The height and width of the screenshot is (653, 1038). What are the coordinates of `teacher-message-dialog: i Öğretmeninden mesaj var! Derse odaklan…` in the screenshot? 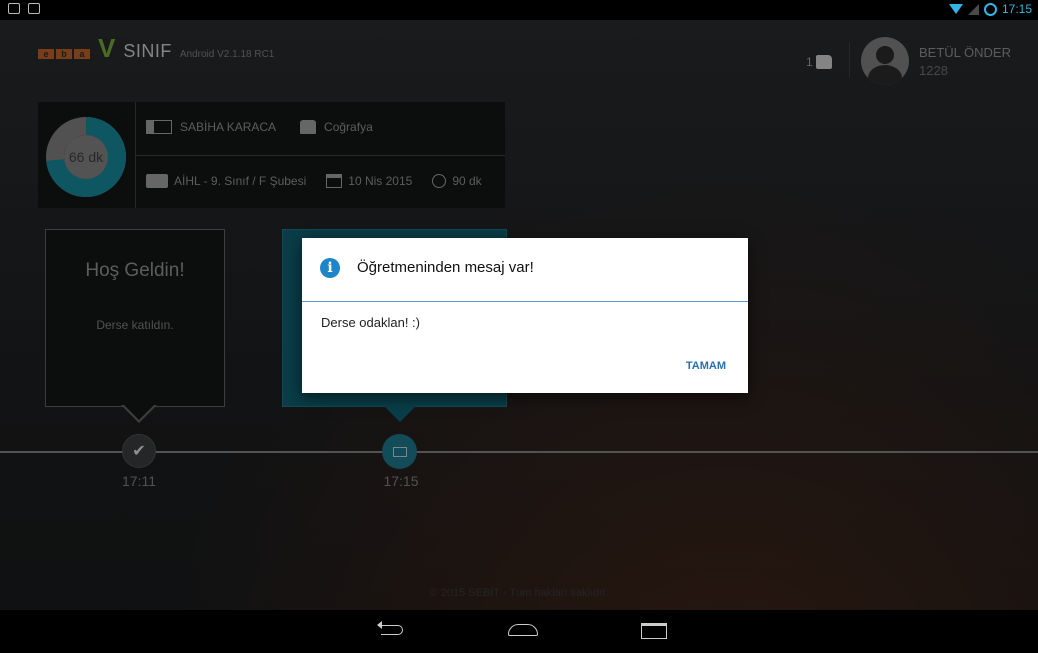 It's located at (525, 315).